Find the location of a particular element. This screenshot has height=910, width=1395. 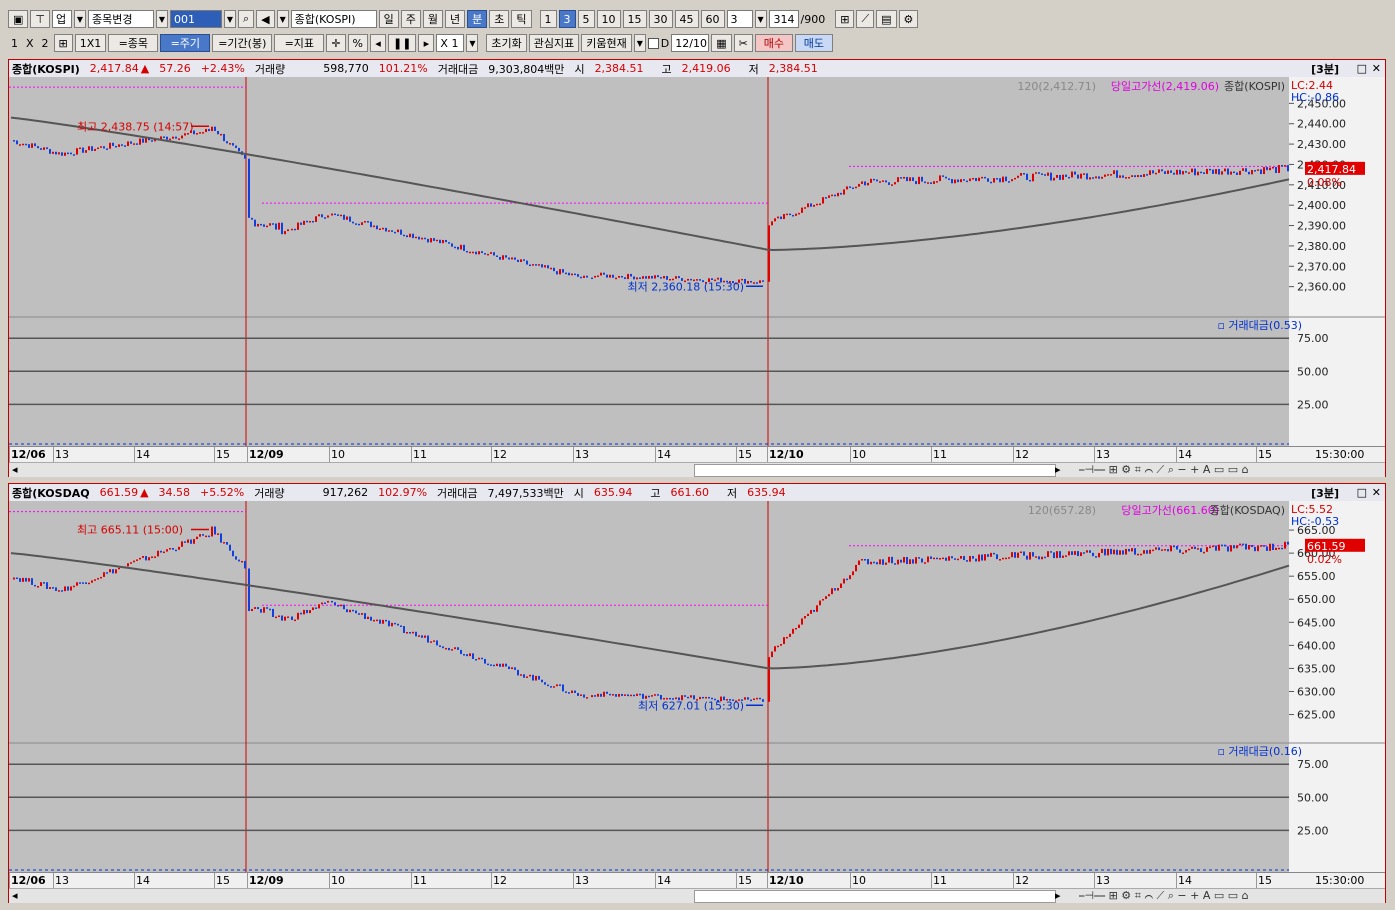

date-input: 12/10 is located at coordinates (690, 43).